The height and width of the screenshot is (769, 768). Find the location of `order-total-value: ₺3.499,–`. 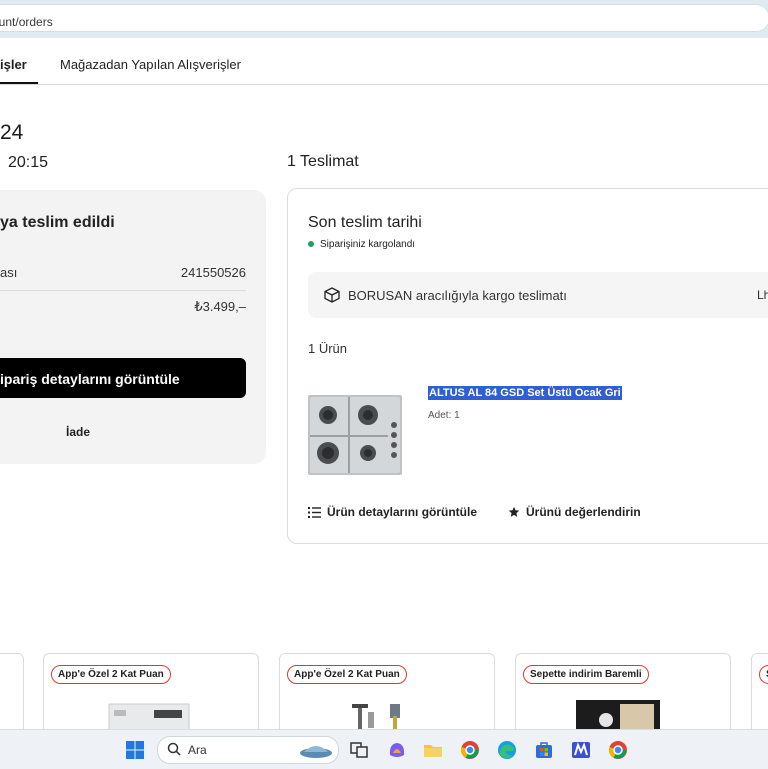

order-total-value: ₺3.499,– is located at coordinates (220, 306).